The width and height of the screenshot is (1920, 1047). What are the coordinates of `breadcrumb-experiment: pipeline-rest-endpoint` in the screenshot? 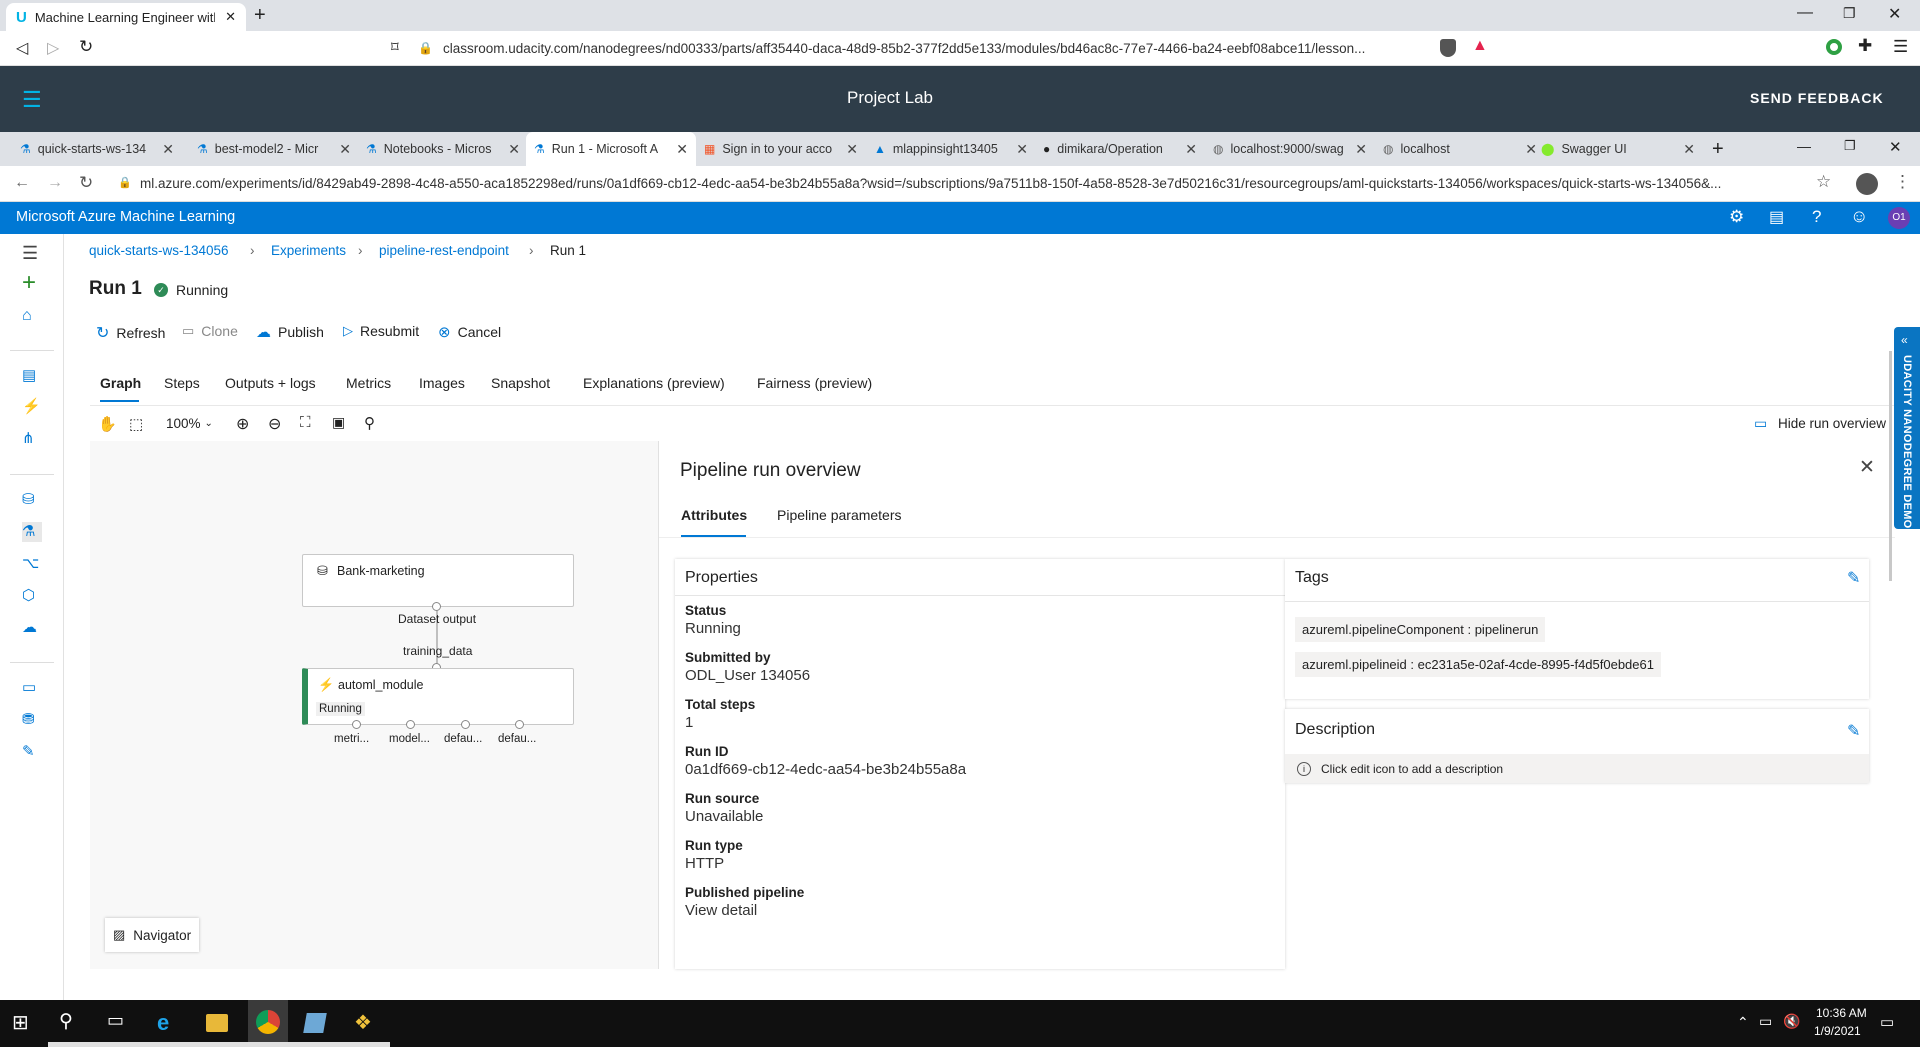 It's located at (444, 250).